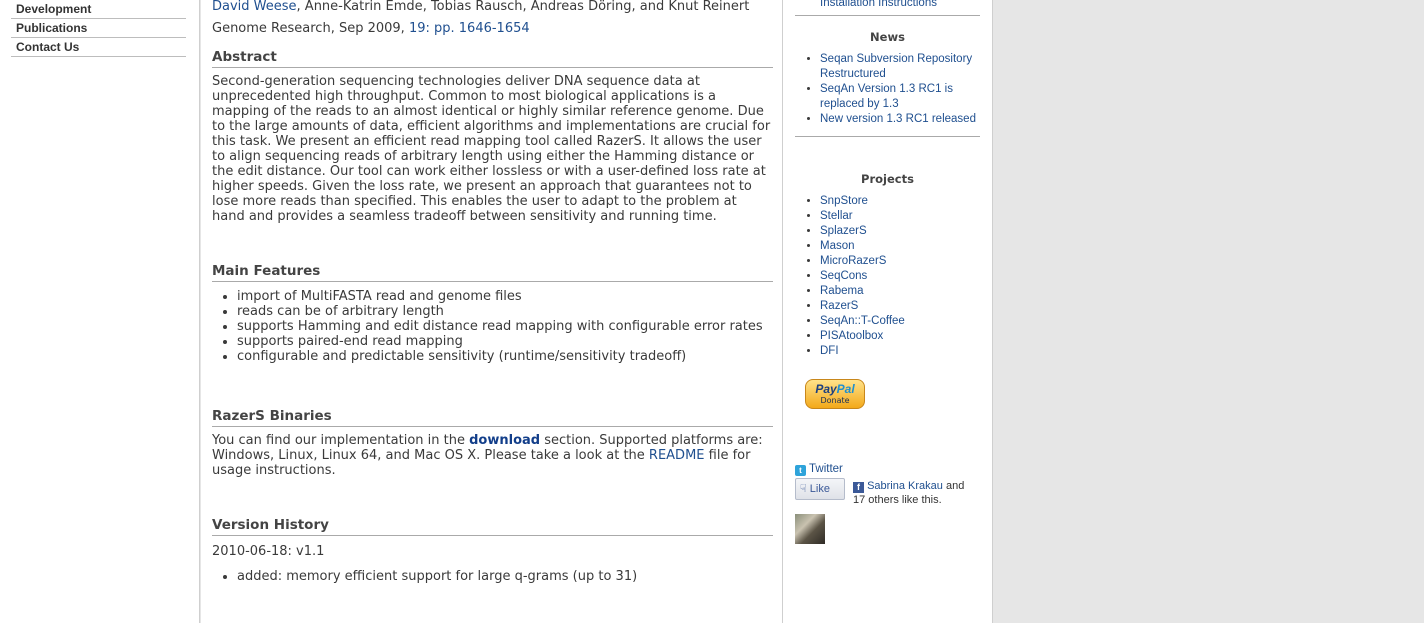  What do you see at coordinates (826, 469) in the screenshot?
I see `twitter-label: Twitter` at bounding box center [826, 469].